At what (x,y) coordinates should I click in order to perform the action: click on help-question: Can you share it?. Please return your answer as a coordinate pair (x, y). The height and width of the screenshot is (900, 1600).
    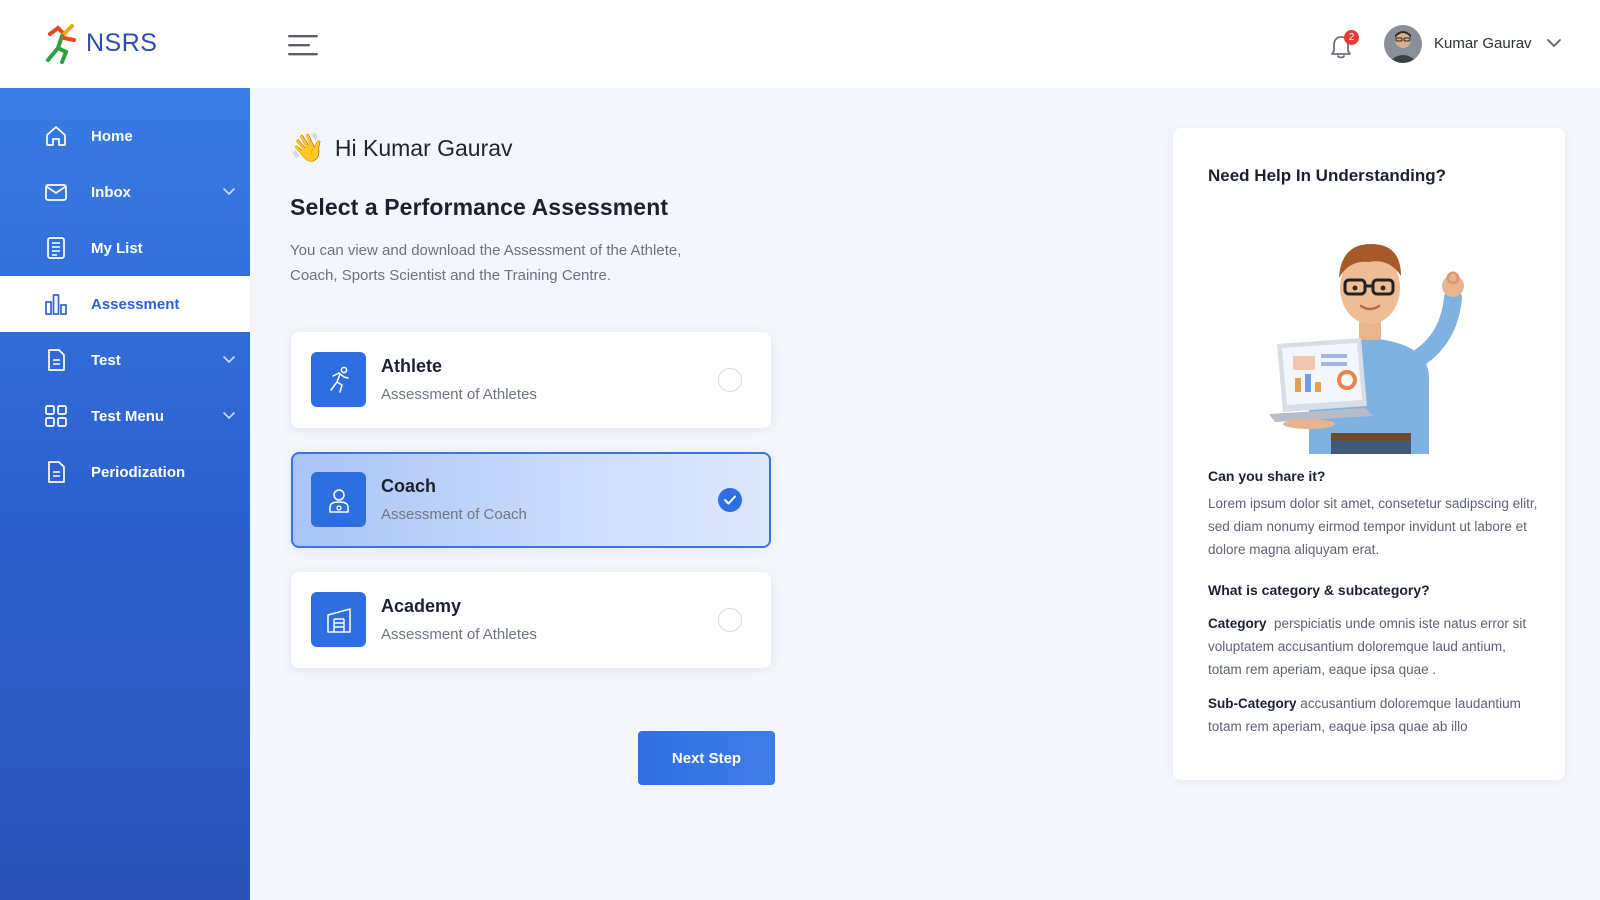
    Looking at the image, I should click on (1267, 476).